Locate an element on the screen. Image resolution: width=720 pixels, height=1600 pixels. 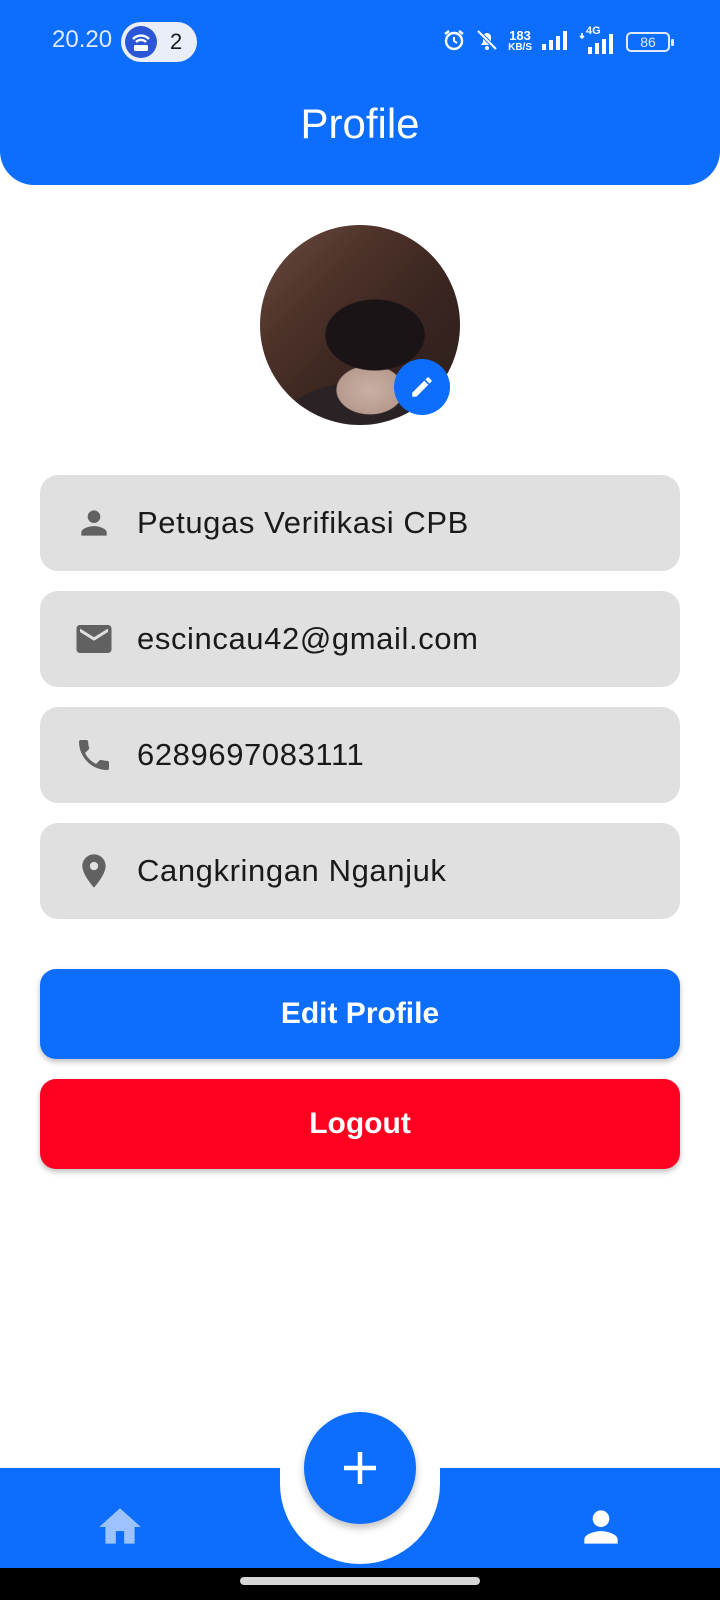
page-title: Profile is located at coordinates (360, 123).